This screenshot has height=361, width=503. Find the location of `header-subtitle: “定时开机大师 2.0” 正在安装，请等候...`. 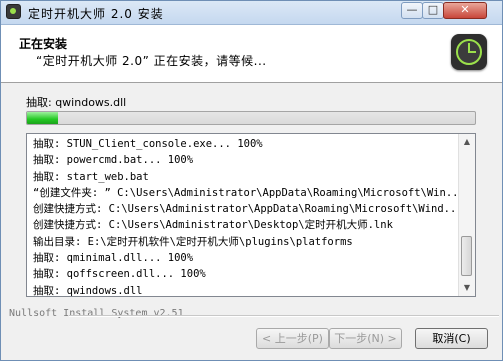

header-subtitle: “定时开机大师 2.0” 正在安装，请等候... is located at coordinates (151, 61).